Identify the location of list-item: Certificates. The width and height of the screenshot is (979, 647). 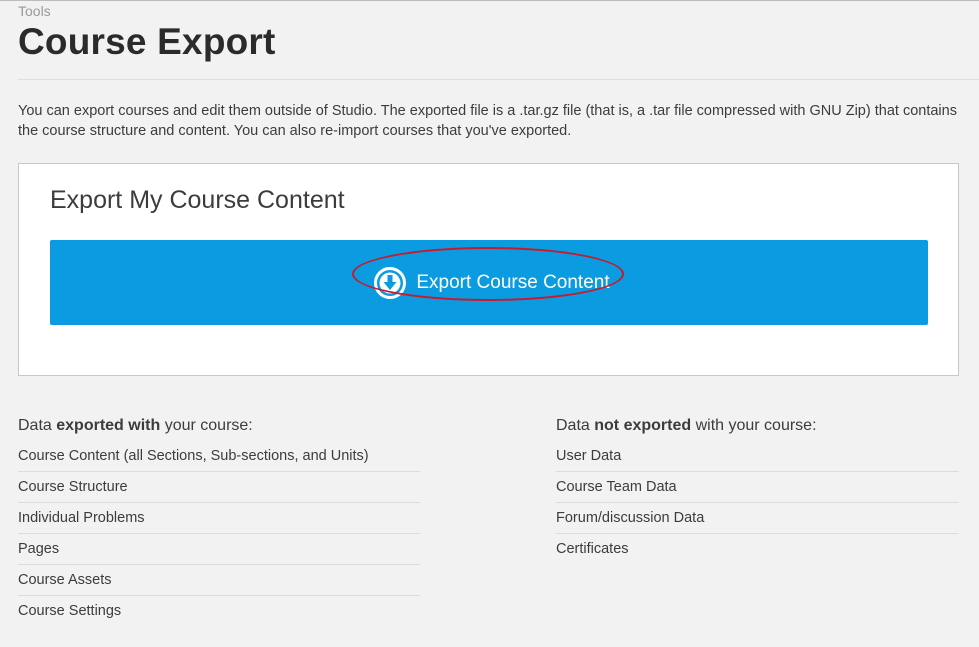
(592, 549).